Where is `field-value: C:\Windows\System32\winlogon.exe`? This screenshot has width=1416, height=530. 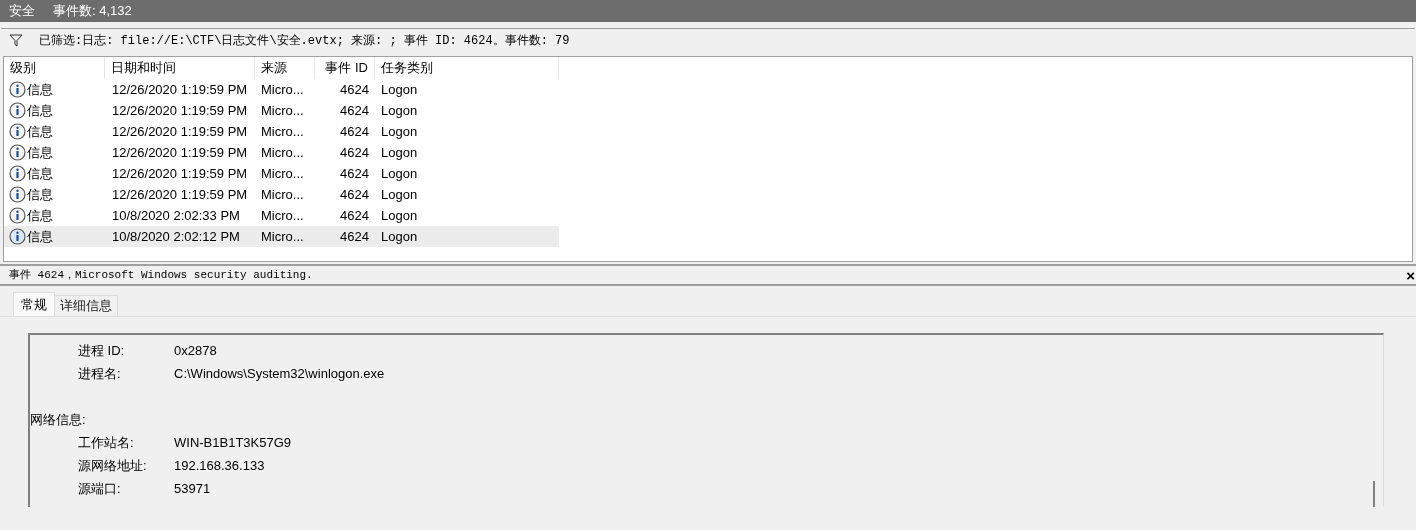 field-value: C:\Windows\System32\winlogon.exe is located at coordinates (279, 373).